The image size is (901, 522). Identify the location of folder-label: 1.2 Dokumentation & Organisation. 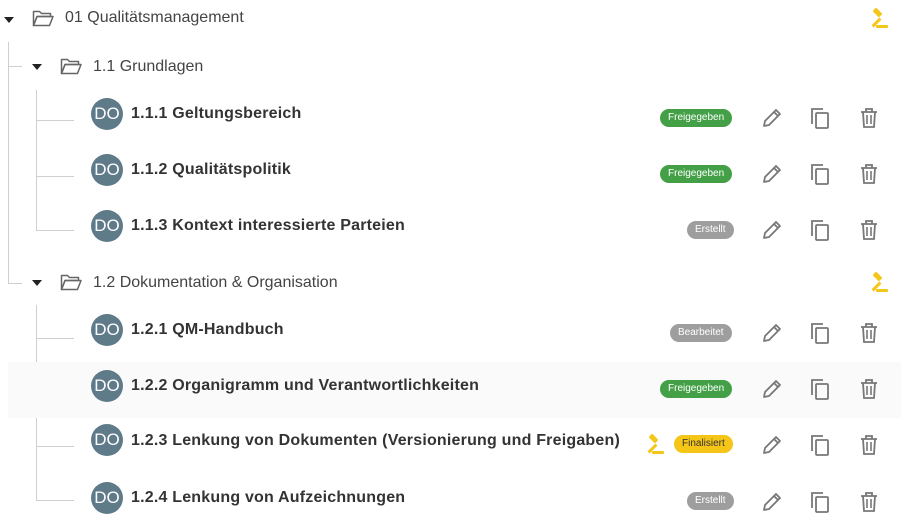
(215, 282).